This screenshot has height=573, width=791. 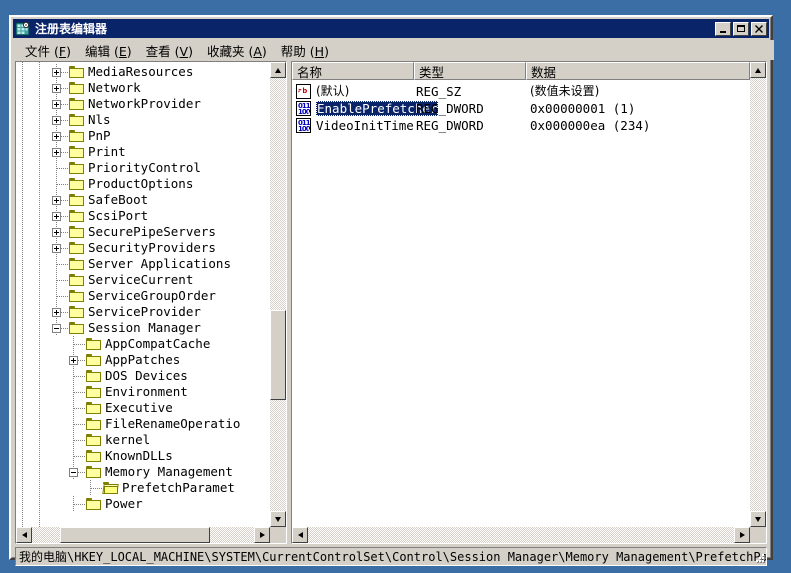 What do you see at coordinates (143, 152) in the screenshot?
I see `tree-item: Print` at bounding box center [143, 152].